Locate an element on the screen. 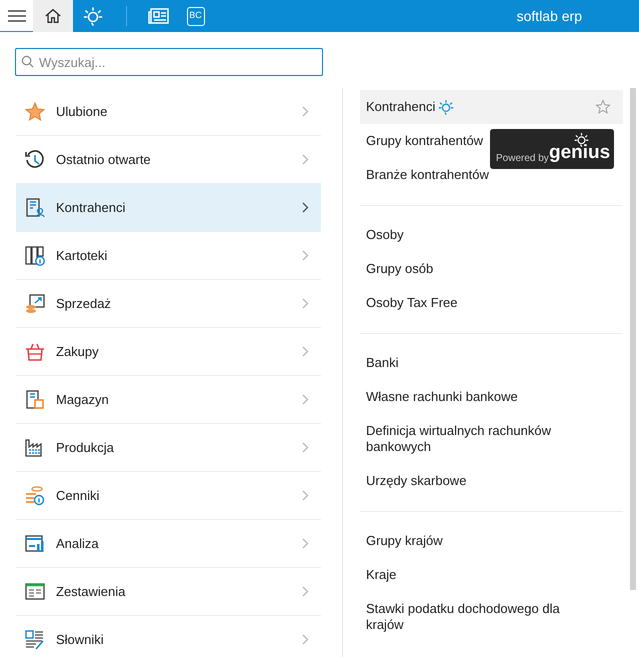  submenu-item: Kontrahenci is located at coordinates (491, 107).